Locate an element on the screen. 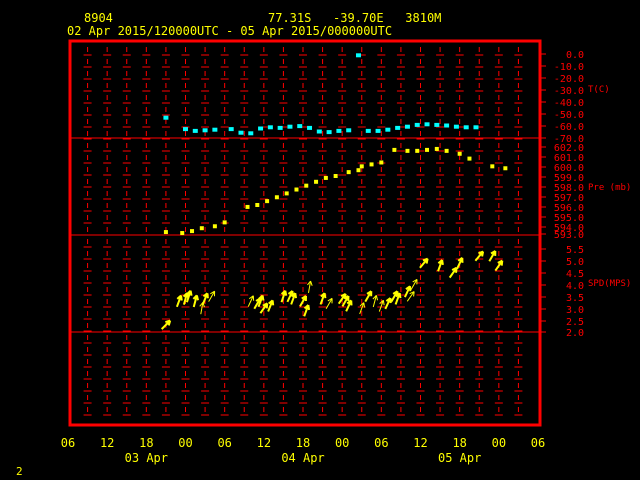 The image size is (640, 480). y-tick-label: -20.0 is located at coordinates (569, 79).